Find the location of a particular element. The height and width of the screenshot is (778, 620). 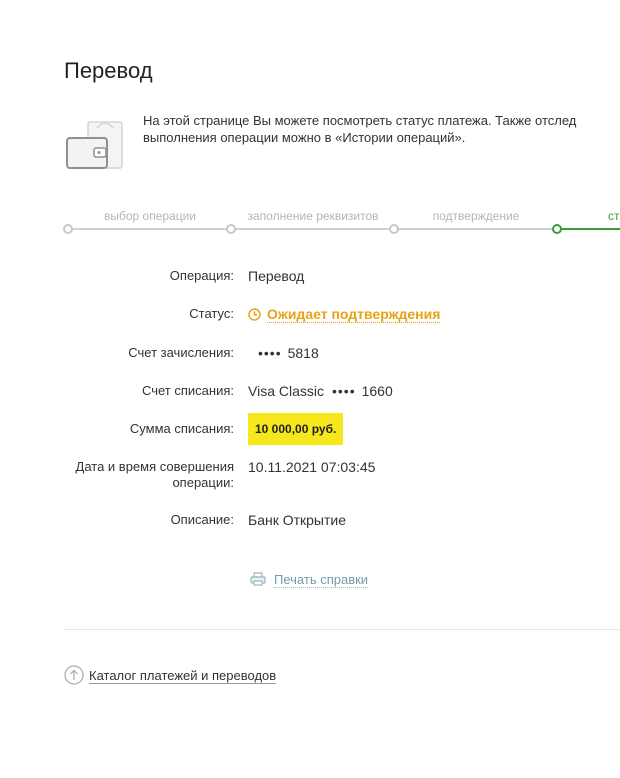

datetime-label: Дата и время совершения операции: is located at coordinates (155, 475).